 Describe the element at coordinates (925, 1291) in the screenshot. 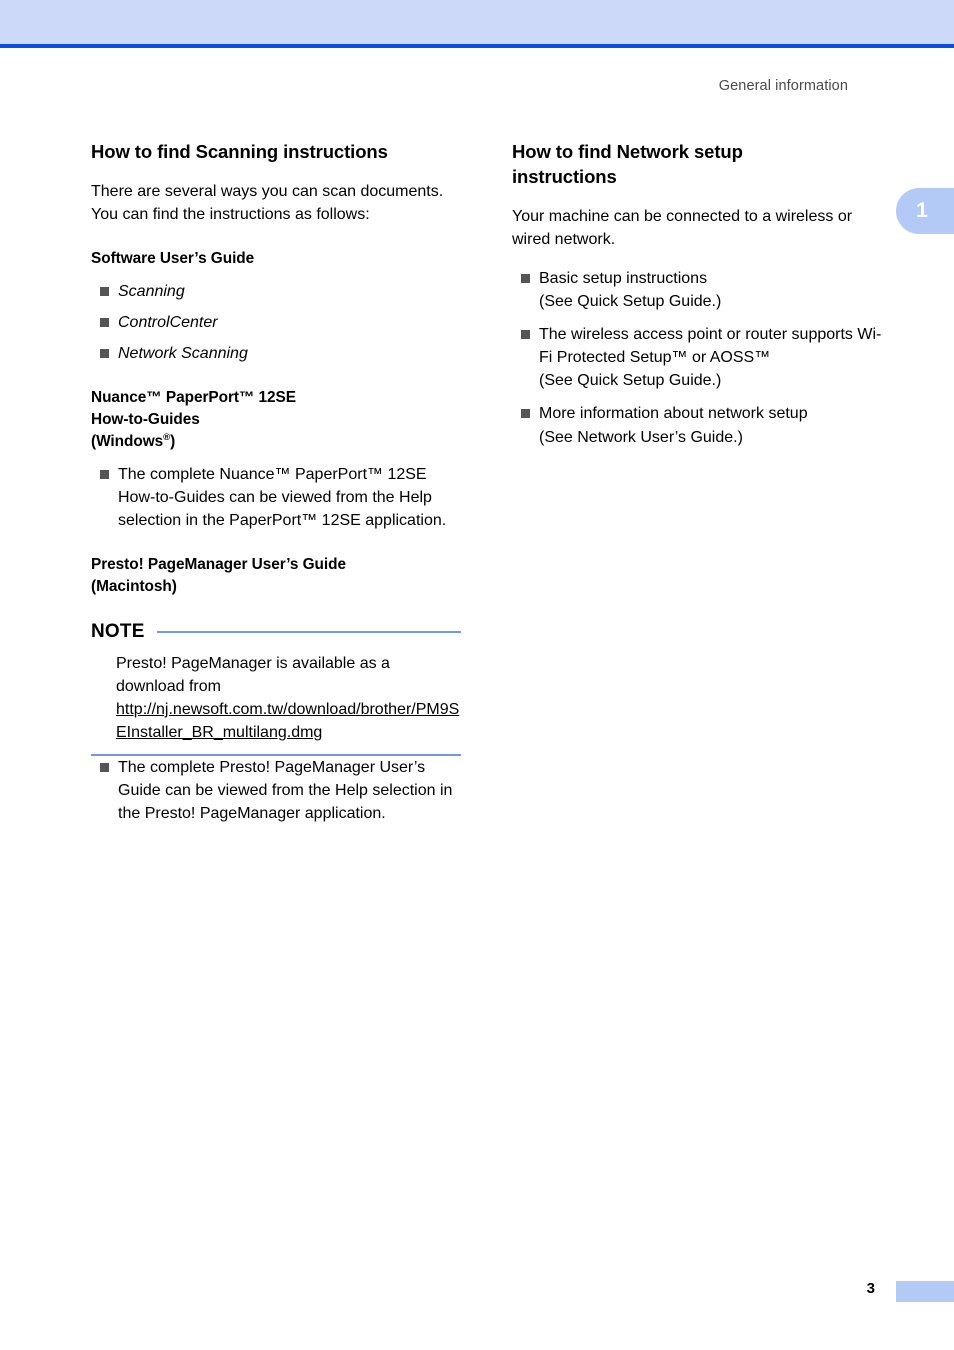

I see `footer-bar` at that location.